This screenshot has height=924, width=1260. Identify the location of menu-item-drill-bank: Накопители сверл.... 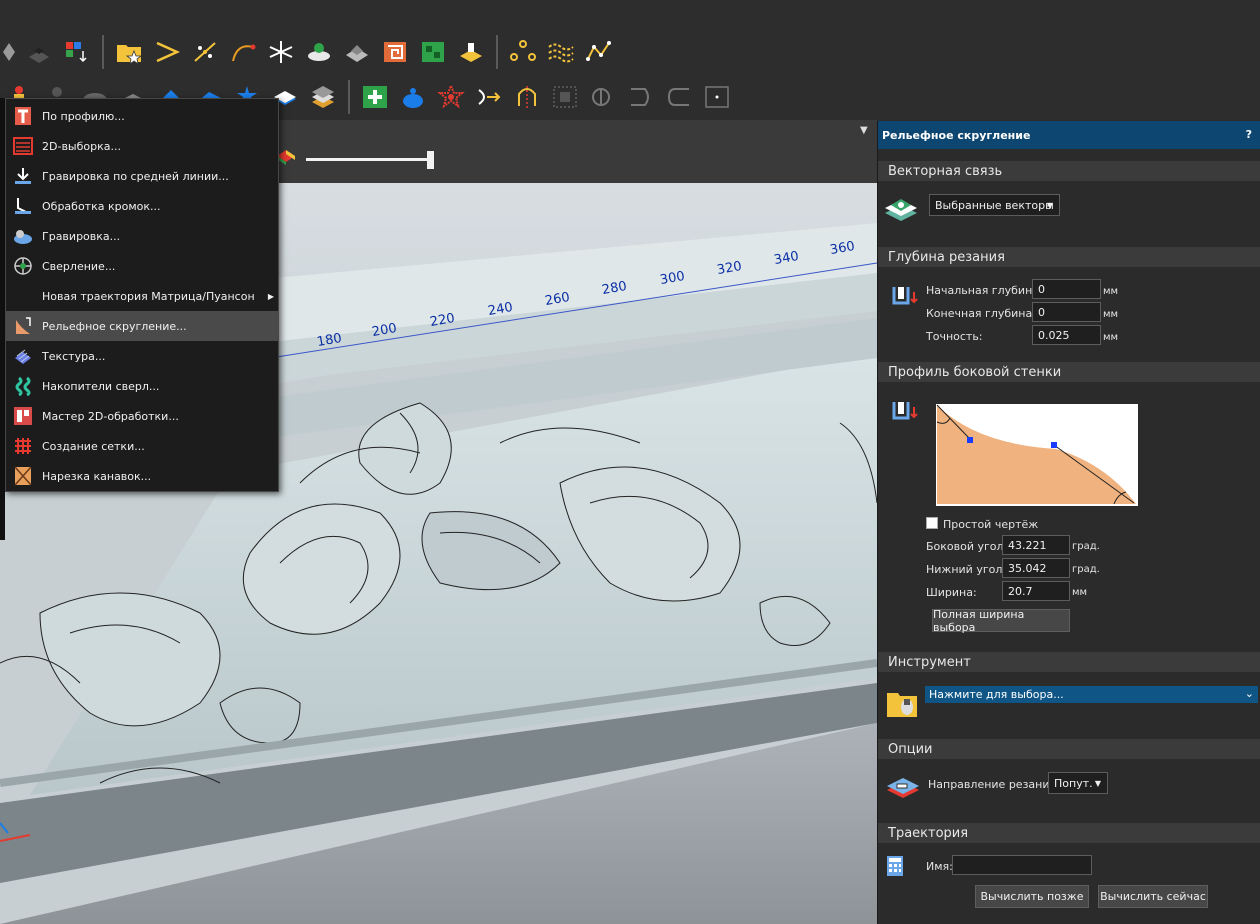
(142, 386).